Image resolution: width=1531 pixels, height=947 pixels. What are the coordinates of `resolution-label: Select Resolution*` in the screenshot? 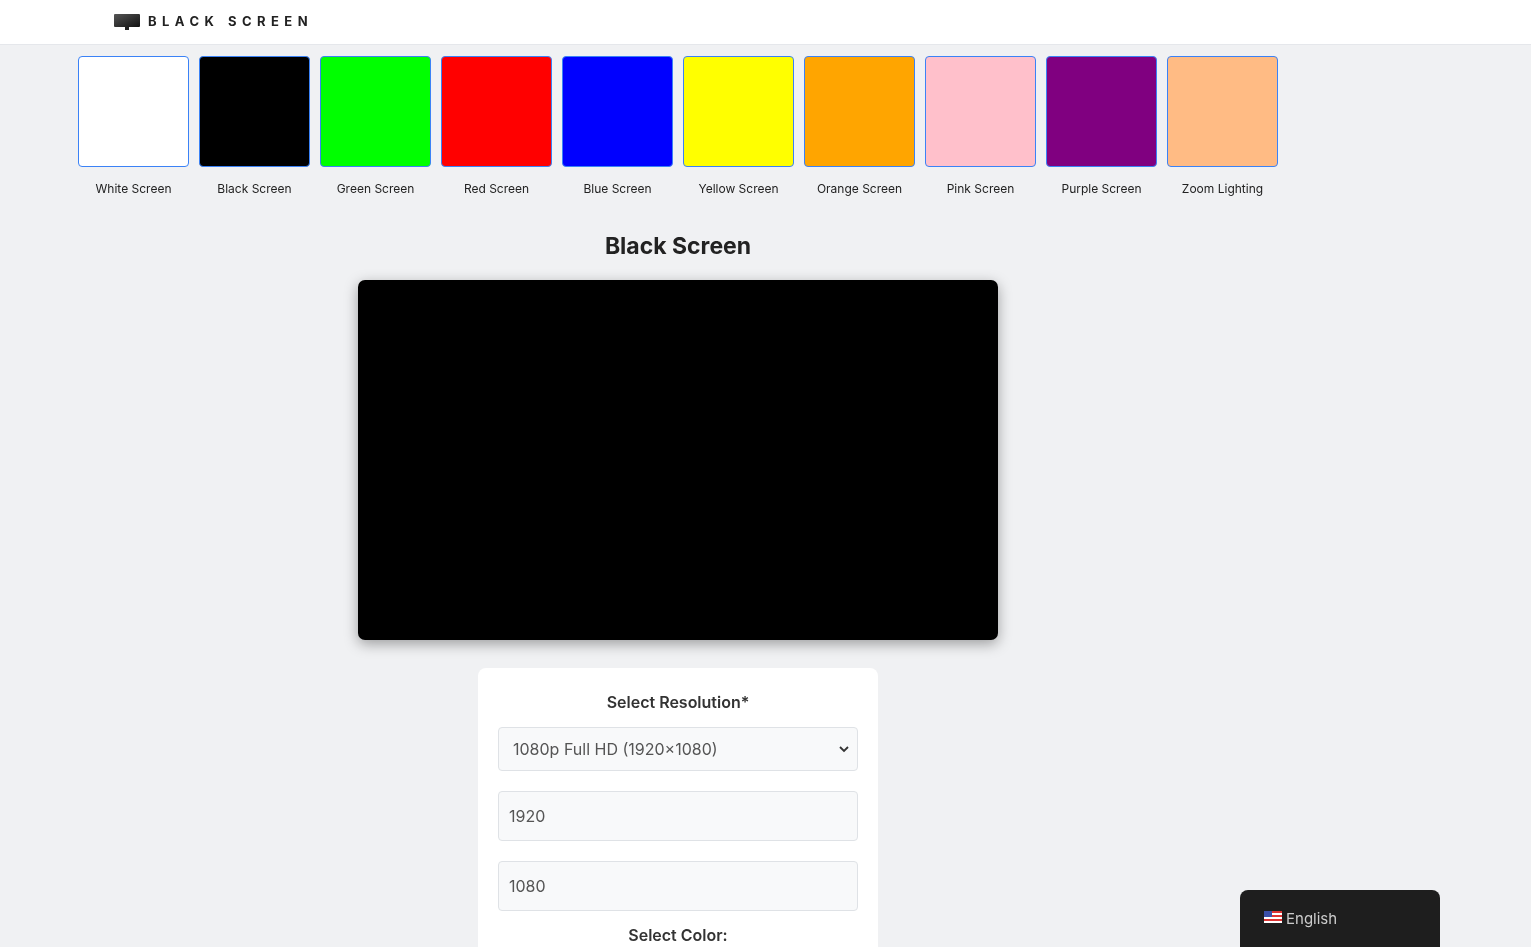 It's located at (678, 702).